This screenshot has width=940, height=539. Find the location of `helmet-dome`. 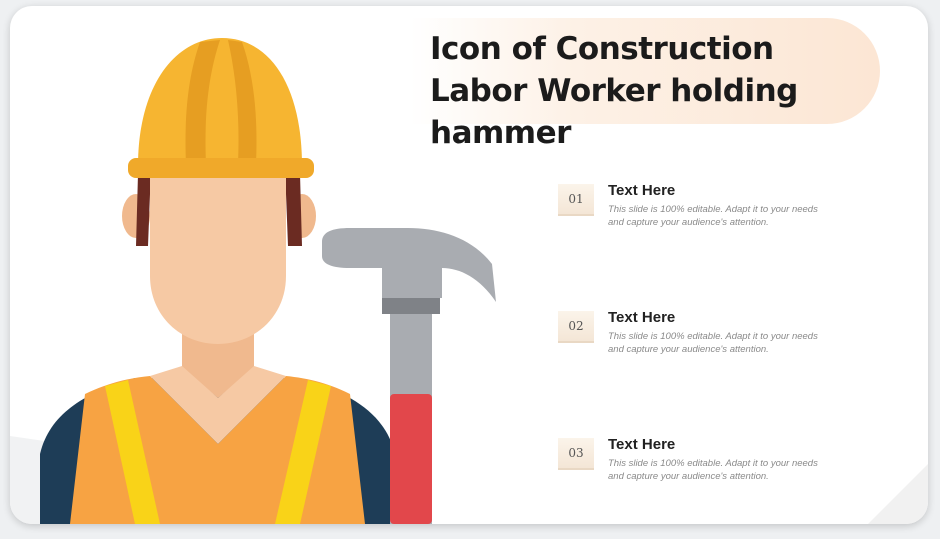

helmet-dome is located at coordinates (220, 102).